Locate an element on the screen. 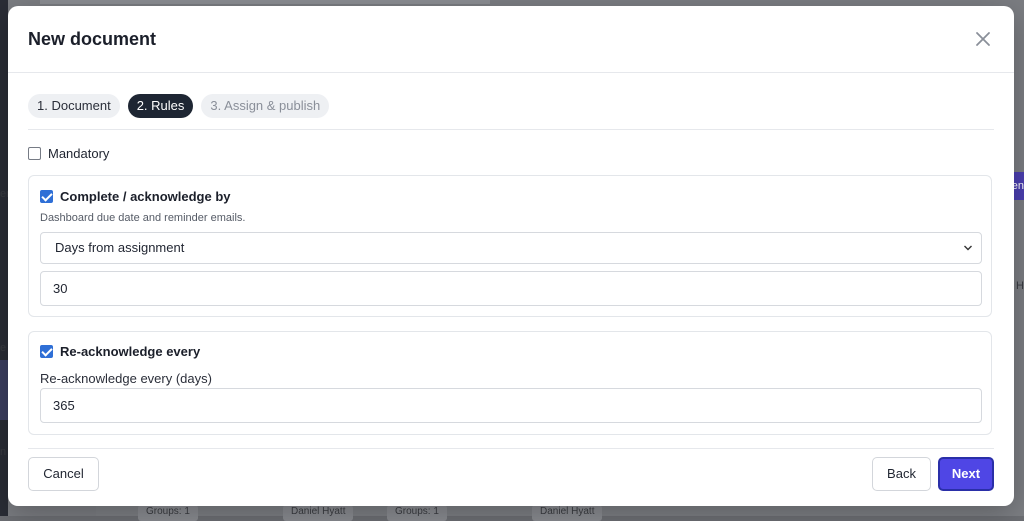 Image resolution: width=1024 pixels, height=521 pixels. complete-by-label: Complete / acknowledge by is located at coordinates (145, 196).